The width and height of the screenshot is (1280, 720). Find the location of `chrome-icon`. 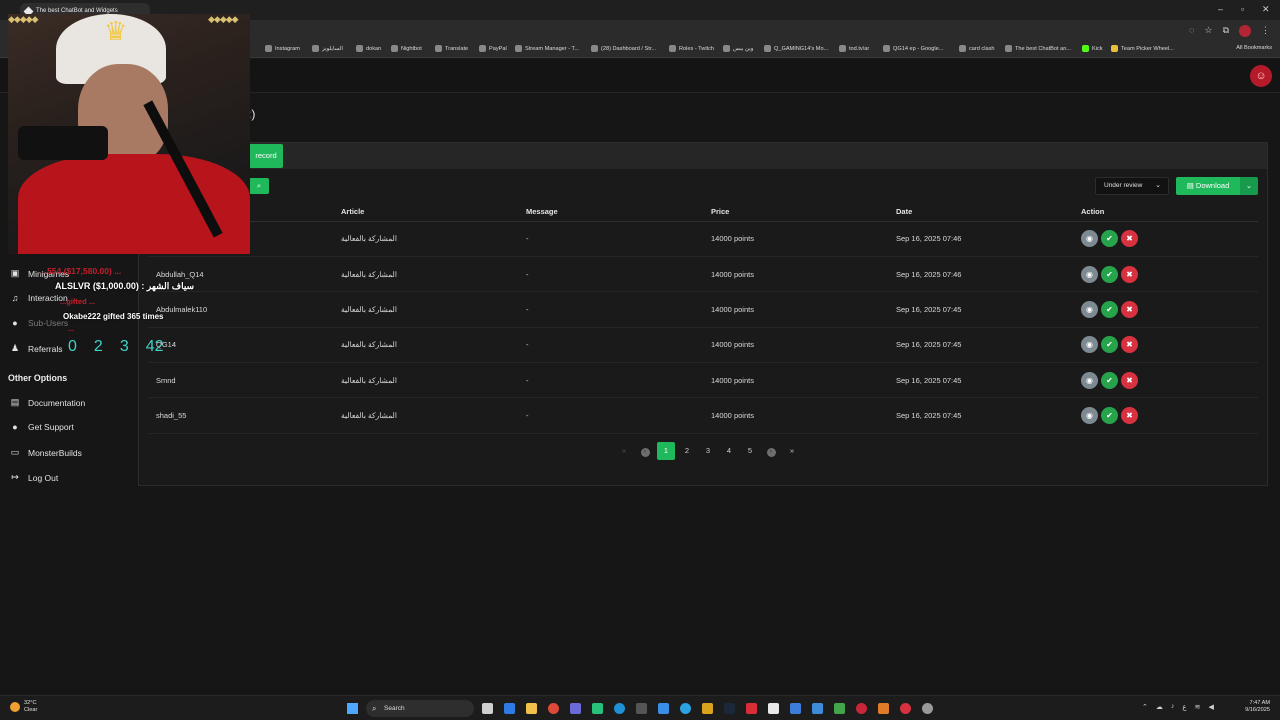

chrome-icon is located at coordinates (553, 708).